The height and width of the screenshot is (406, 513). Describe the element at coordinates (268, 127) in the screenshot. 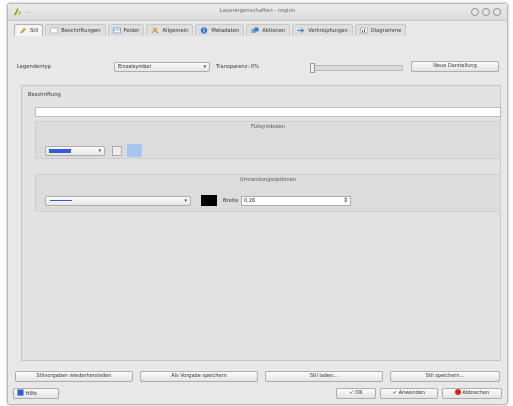

I see `fill-options-title: Füllsymbolen` at that location.